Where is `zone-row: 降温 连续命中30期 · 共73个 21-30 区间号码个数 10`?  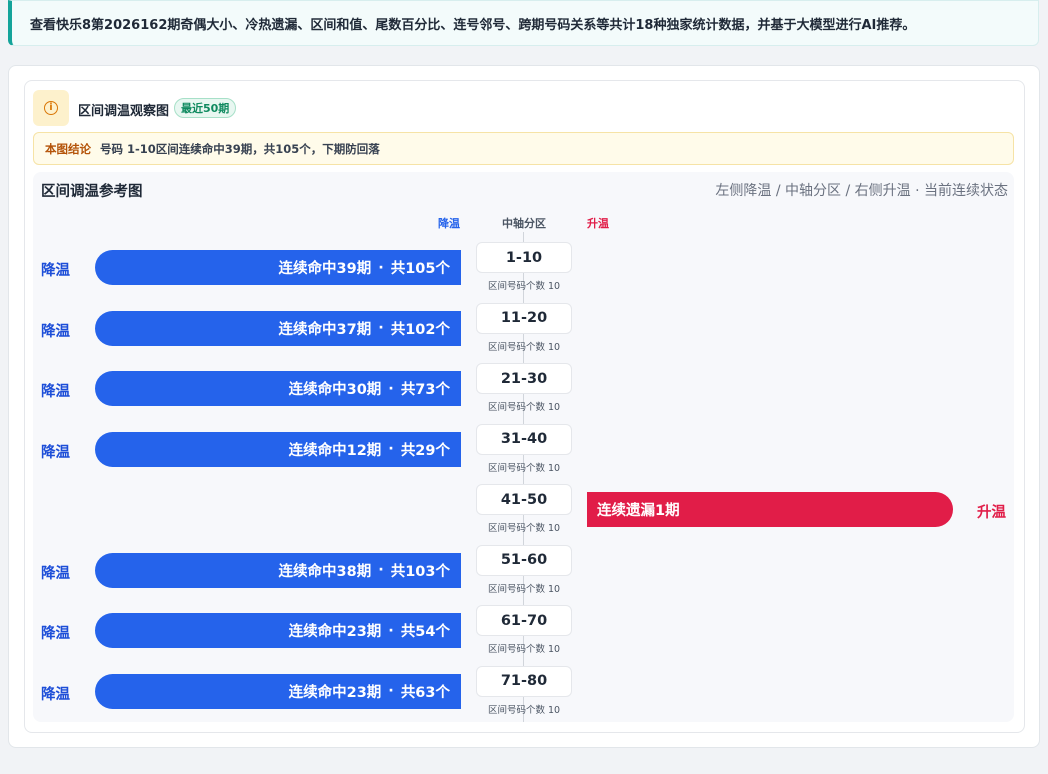 zone-row: 降温 连续命中30期 · 共73个 21-30 区间号码个数 10 is located at coordinates (524, 394).